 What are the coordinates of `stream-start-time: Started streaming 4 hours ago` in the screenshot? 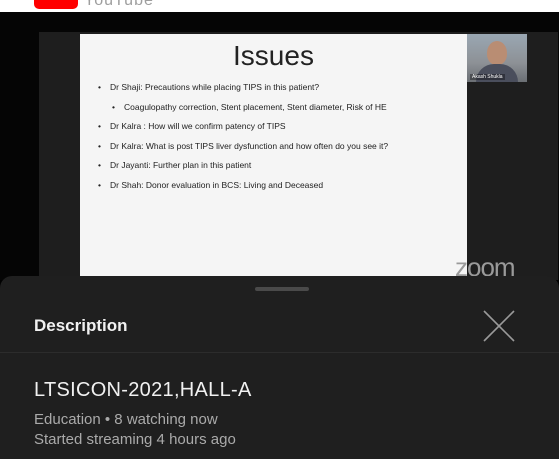 It's located at (135, 439).